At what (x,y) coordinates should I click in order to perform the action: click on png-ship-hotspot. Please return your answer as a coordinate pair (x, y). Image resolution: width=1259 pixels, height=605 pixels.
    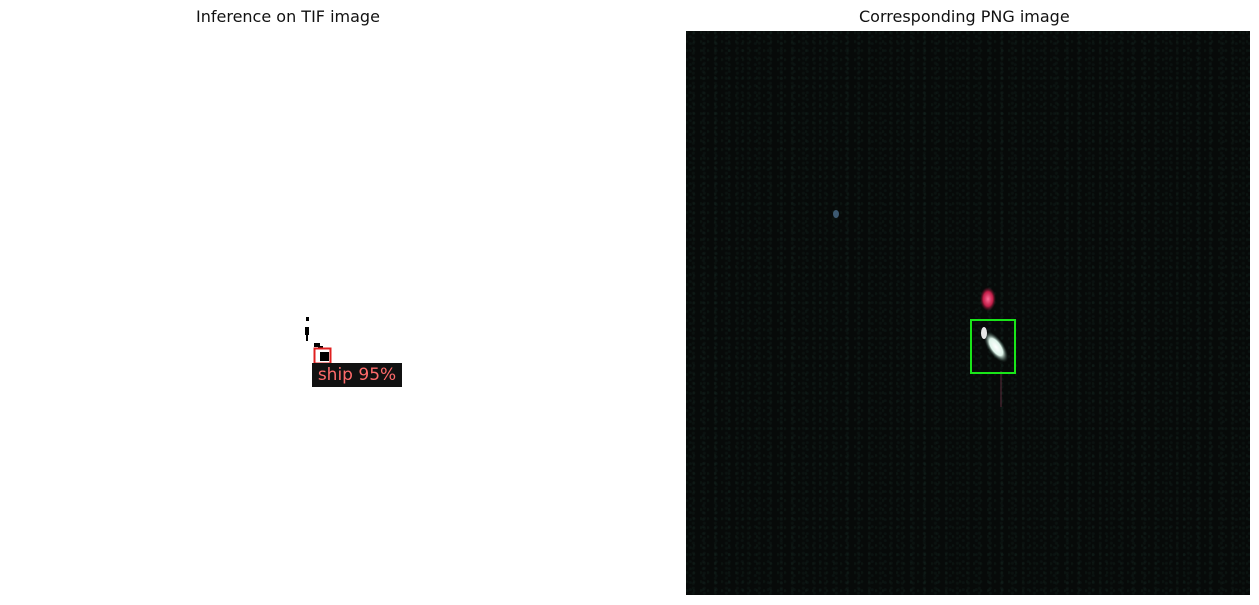
    Looking at the image, I should click on (988, 299).